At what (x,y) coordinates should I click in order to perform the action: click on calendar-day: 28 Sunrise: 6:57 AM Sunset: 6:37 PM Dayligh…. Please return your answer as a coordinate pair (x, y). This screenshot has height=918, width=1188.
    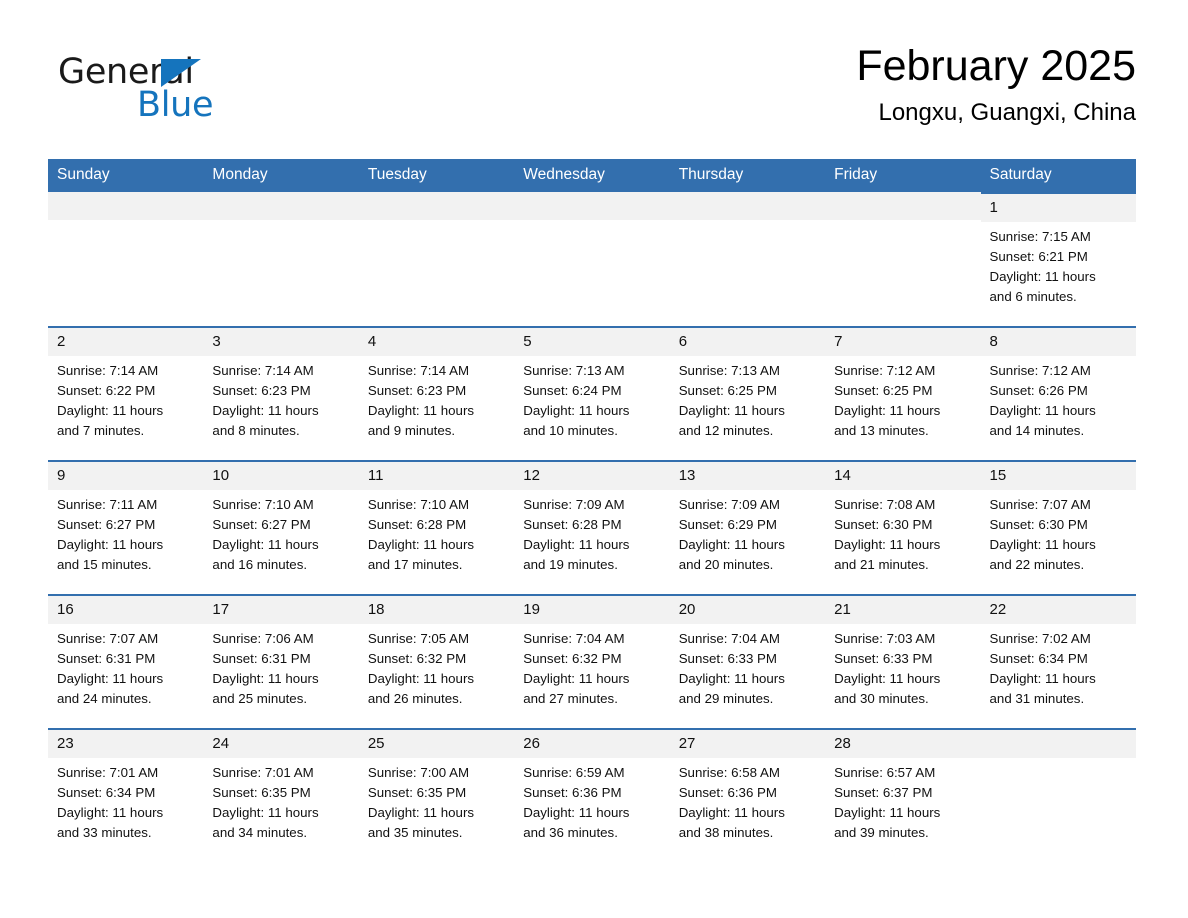
    Looking at the image, I should click on (903, 795).